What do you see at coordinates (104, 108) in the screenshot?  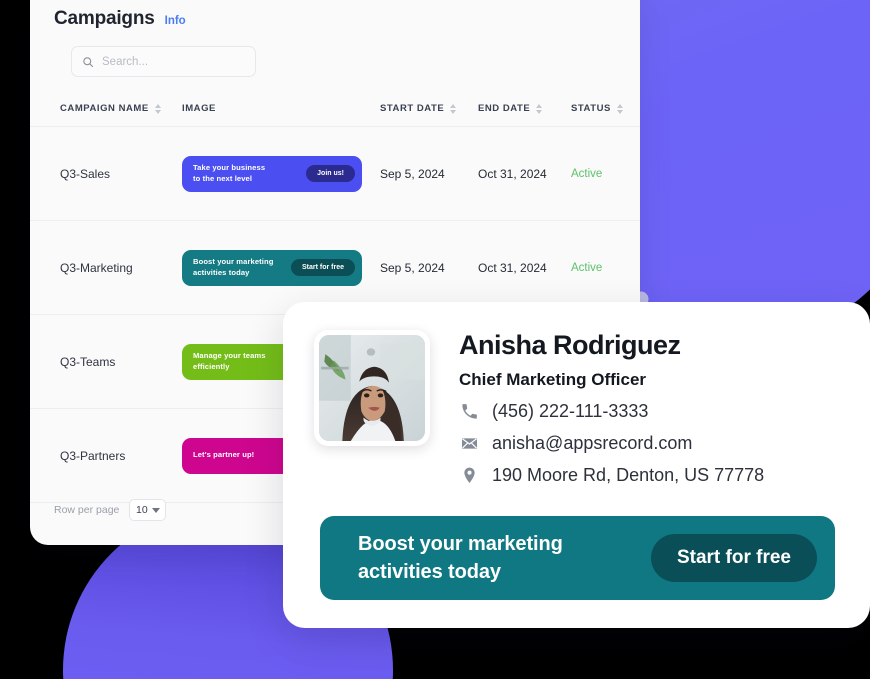 I see `column-label: CAMPAIGN NAME` at bounding box center [104, 108].